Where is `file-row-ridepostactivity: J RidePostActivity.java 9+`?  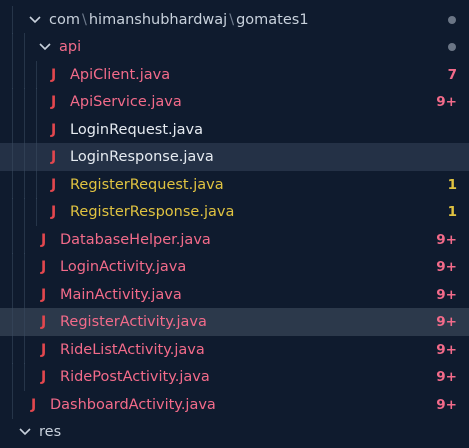 file-row-ridepostactivity: J RidePostActivity.java 9+ is located at coordinates (234, 377).